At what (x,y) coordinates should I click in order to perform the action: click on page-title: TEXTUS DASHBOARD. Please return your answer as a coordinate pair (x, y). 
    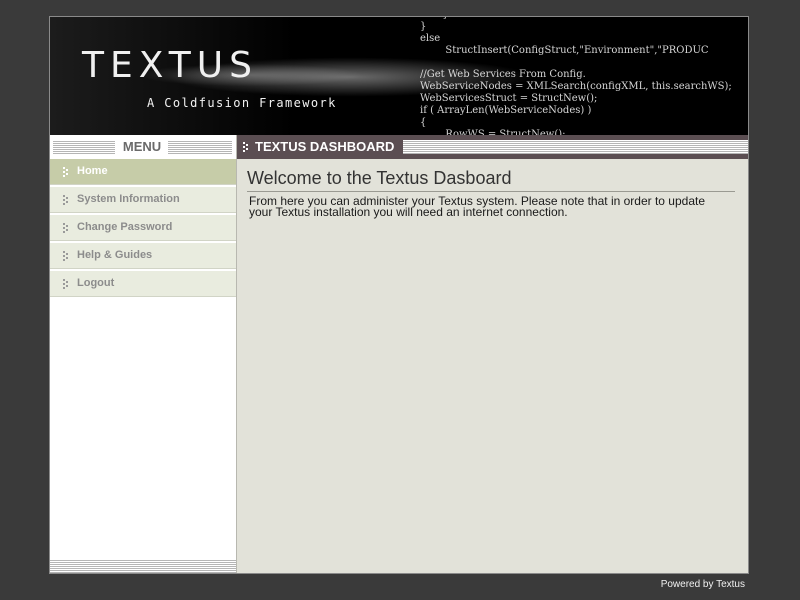
    Looking at the image, I should click on (325, 146).